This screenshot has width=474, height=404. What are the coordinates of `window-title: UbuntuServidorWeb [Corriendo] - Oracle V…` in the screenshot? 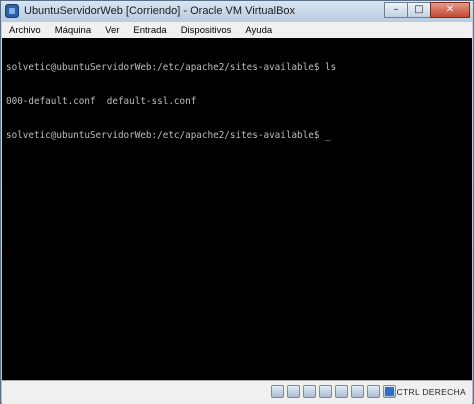 It's located at (160, 11).